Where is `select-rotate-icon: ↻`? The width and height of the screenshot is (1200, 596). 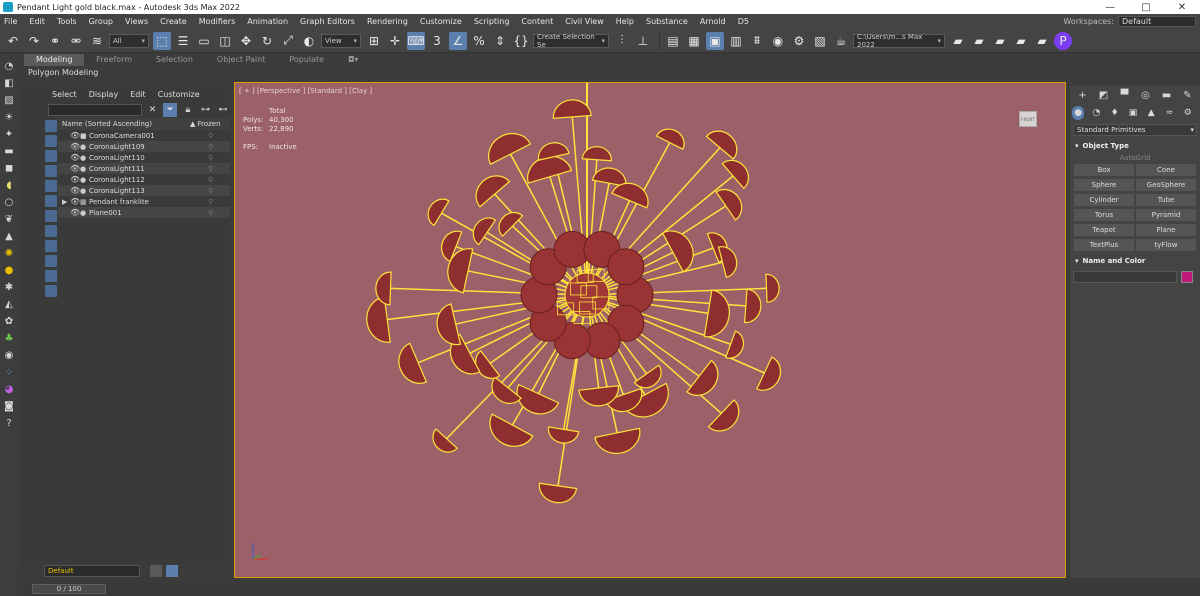 select-rotate-icon: ↻ is located at coordinates (267, 41).